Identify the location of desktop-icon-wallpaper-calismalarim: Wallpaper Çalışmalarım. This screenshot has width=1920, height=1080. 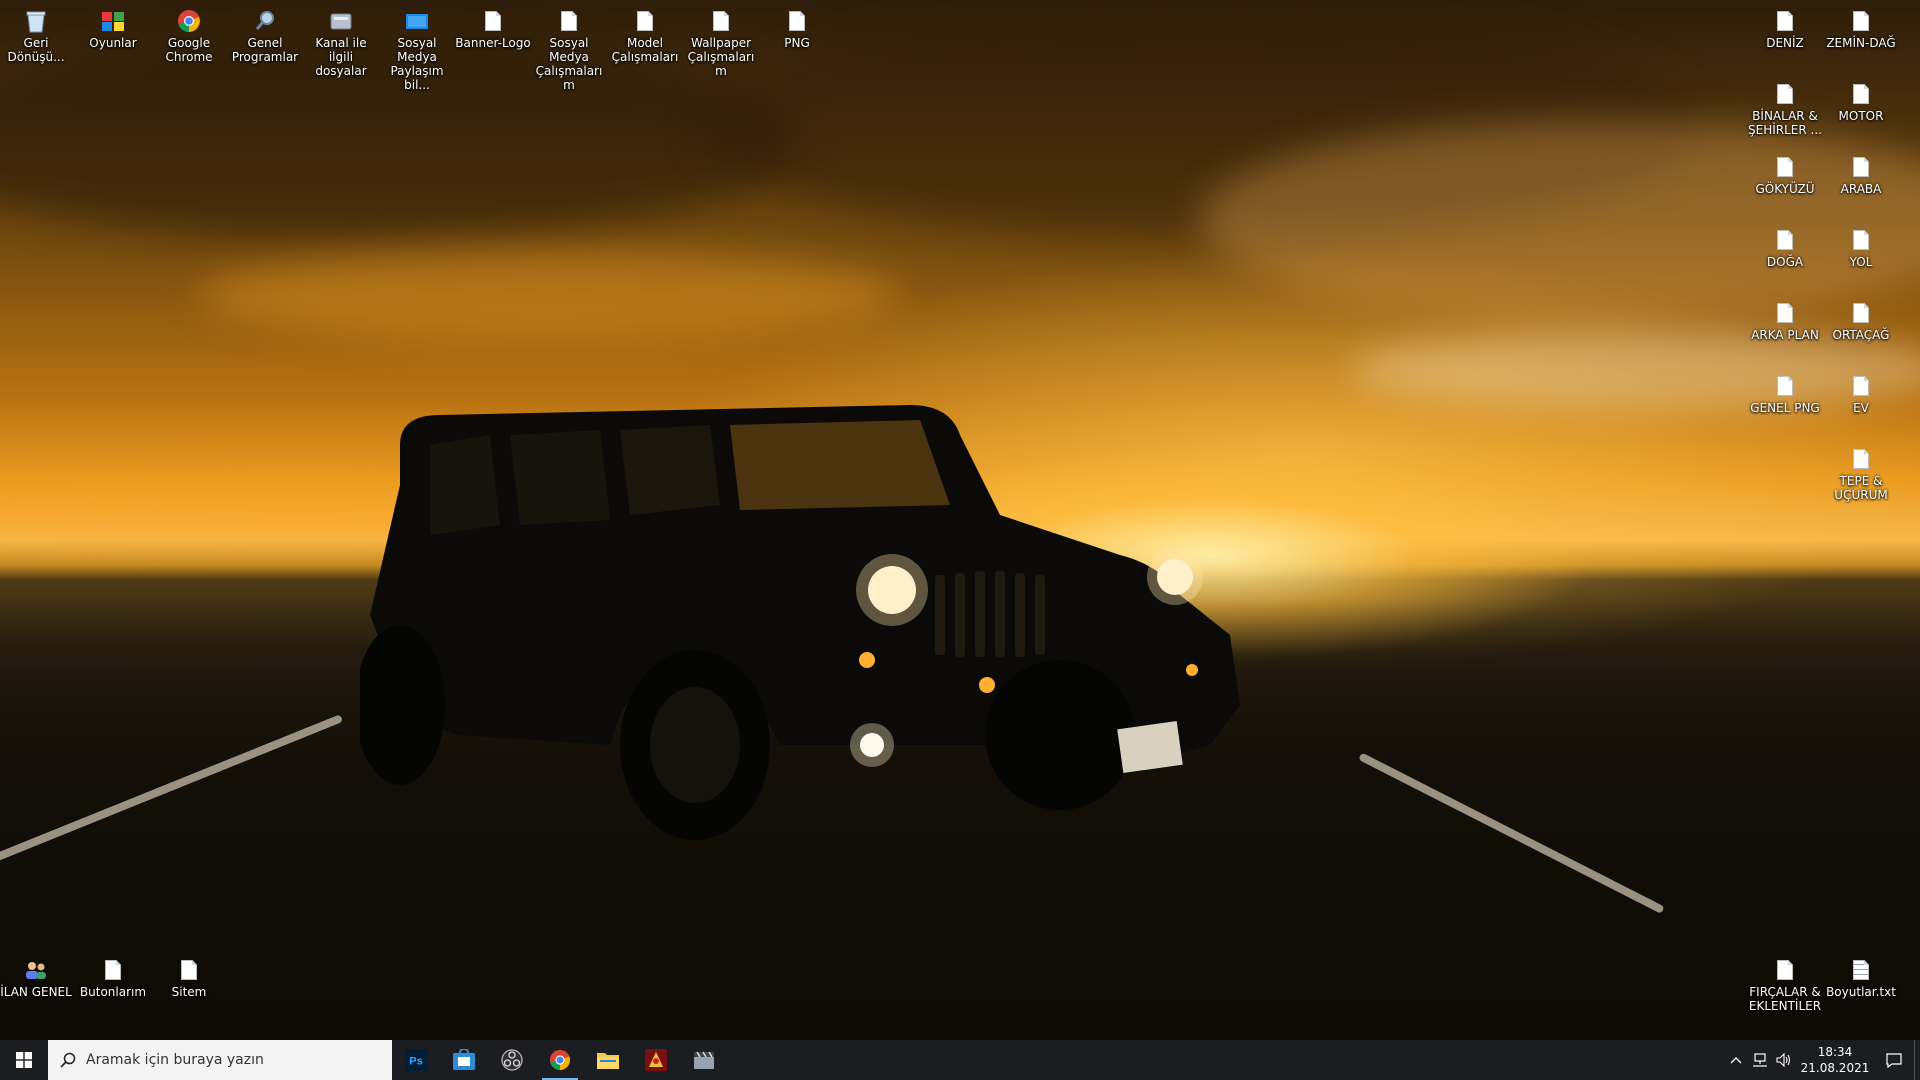
(721, 40).